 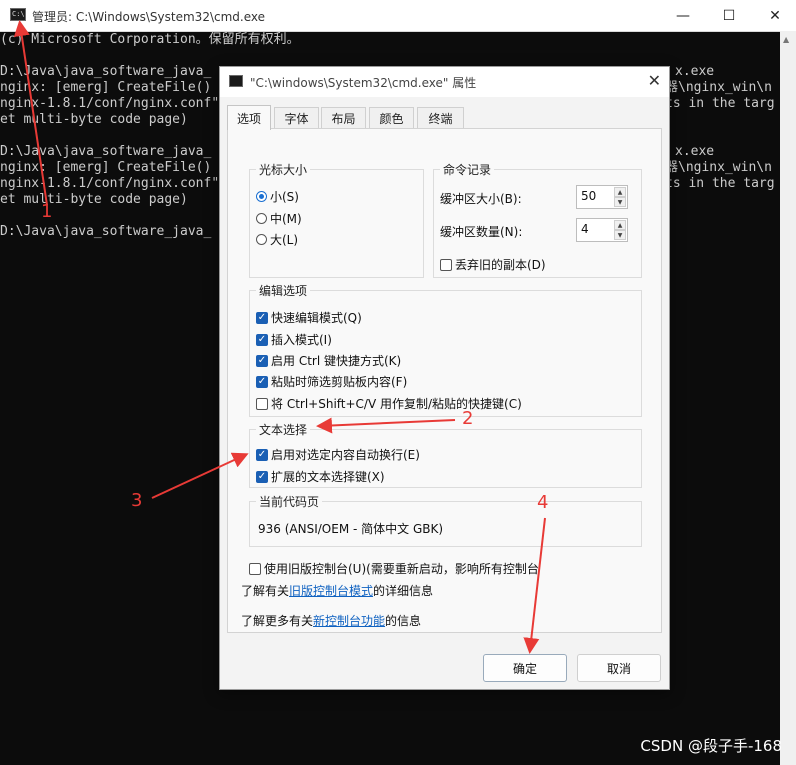 I want to click on checkbox-label: 插入模式(I), so click(x=301, y=340).